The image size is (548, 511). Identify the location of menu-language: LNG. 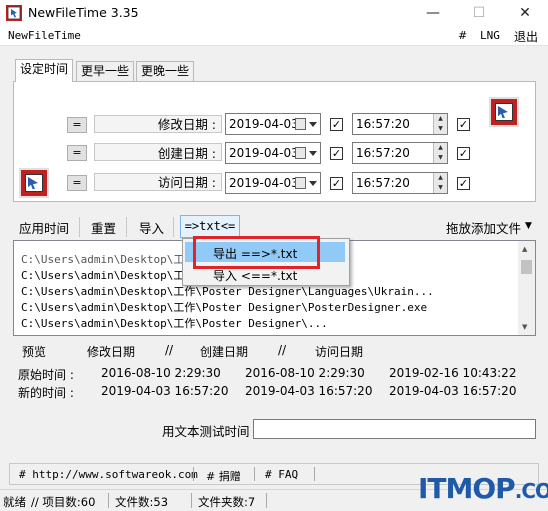
(490, 35).